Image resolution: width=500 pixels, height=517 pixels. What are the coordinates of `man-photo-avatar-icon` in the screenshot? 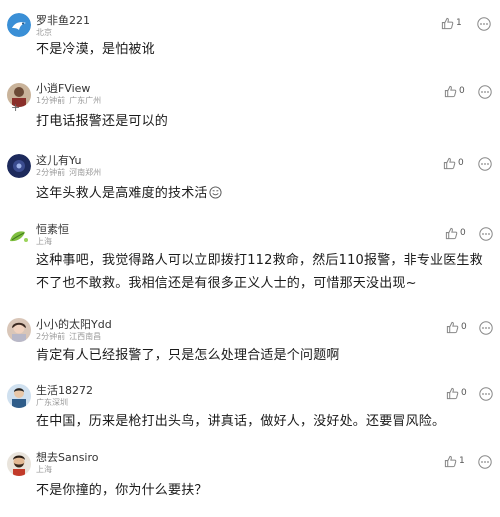 It's located at (19, 396).